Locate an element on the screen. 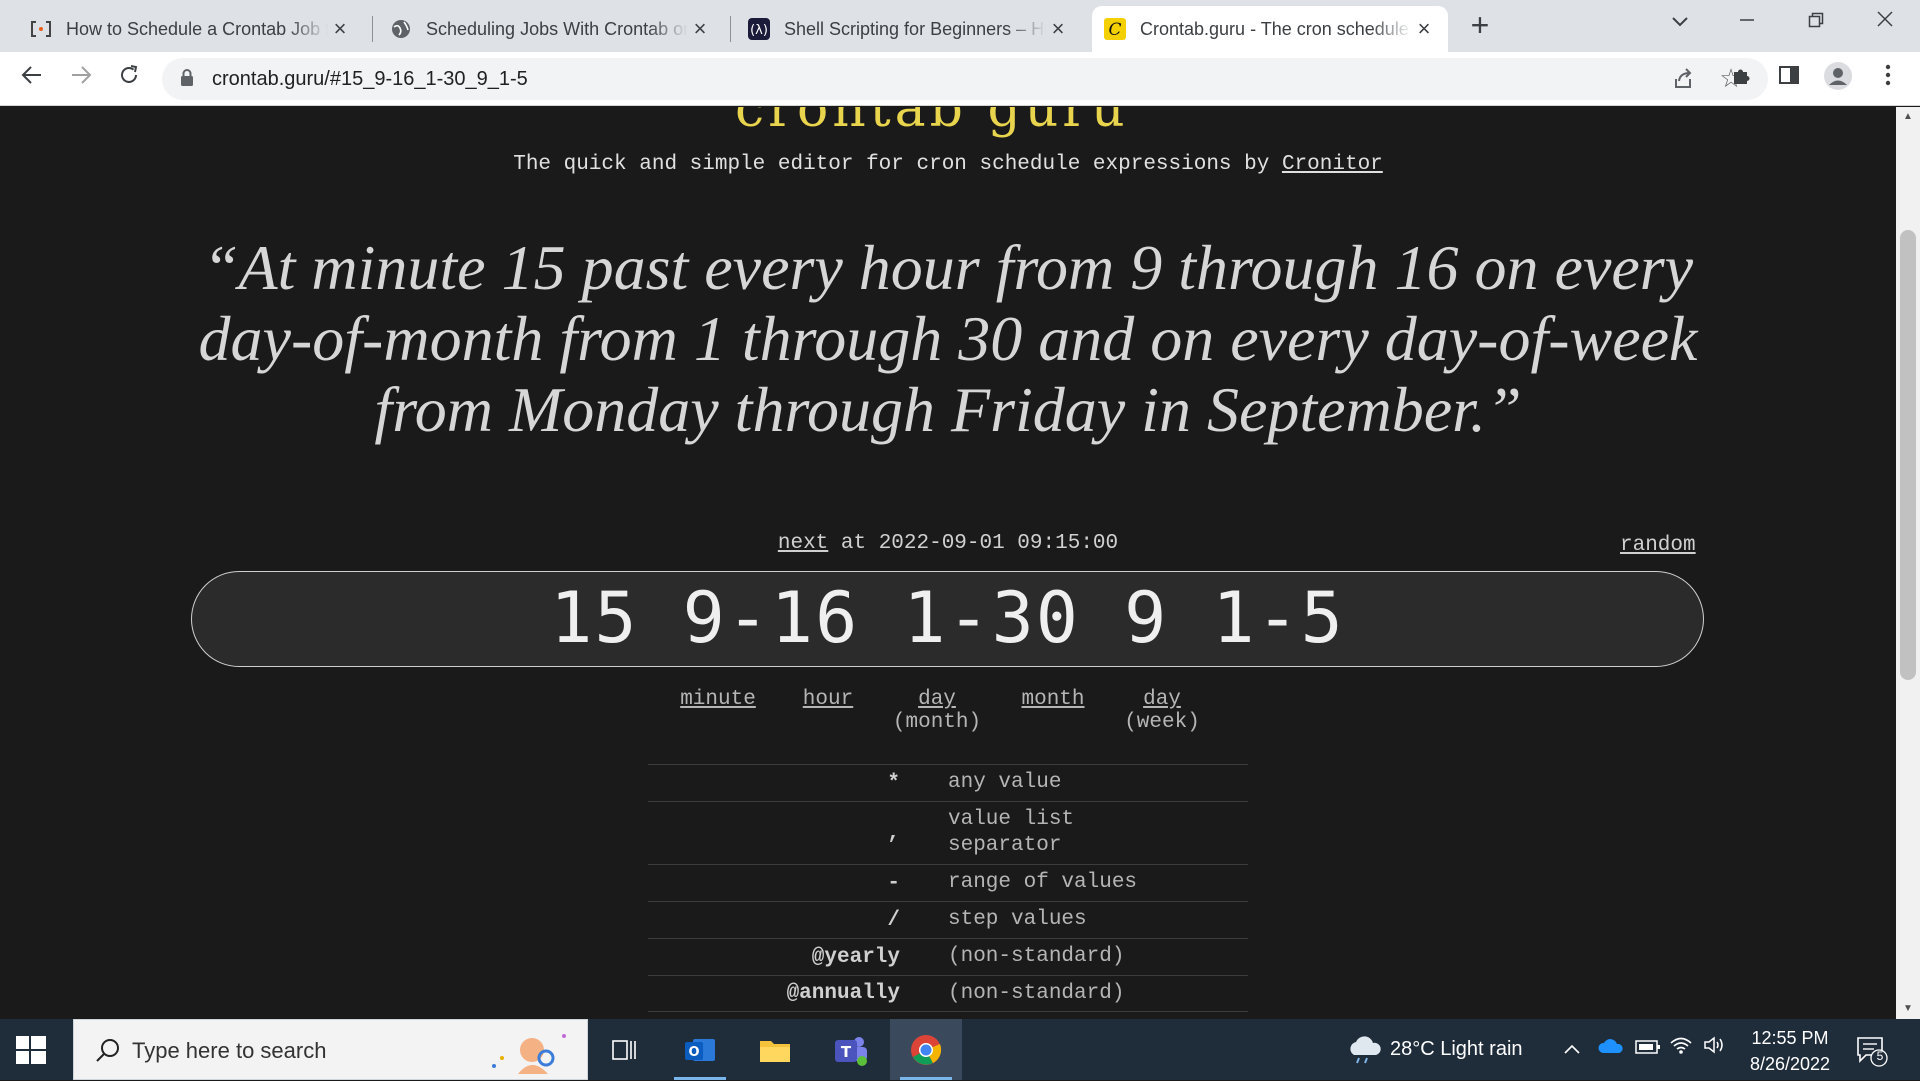  restore-icon is located at coordinates (1816, 22).